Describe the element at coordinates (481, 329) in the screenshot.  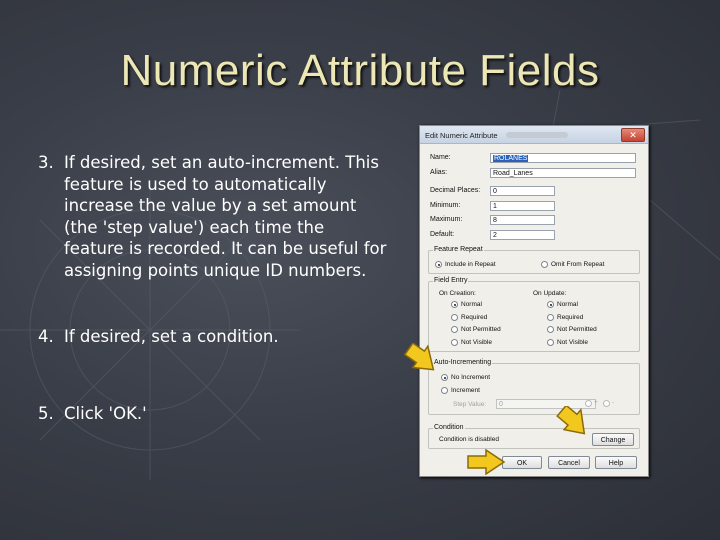
I see `creation-not-permitted-label: Not Permitted` at that location.